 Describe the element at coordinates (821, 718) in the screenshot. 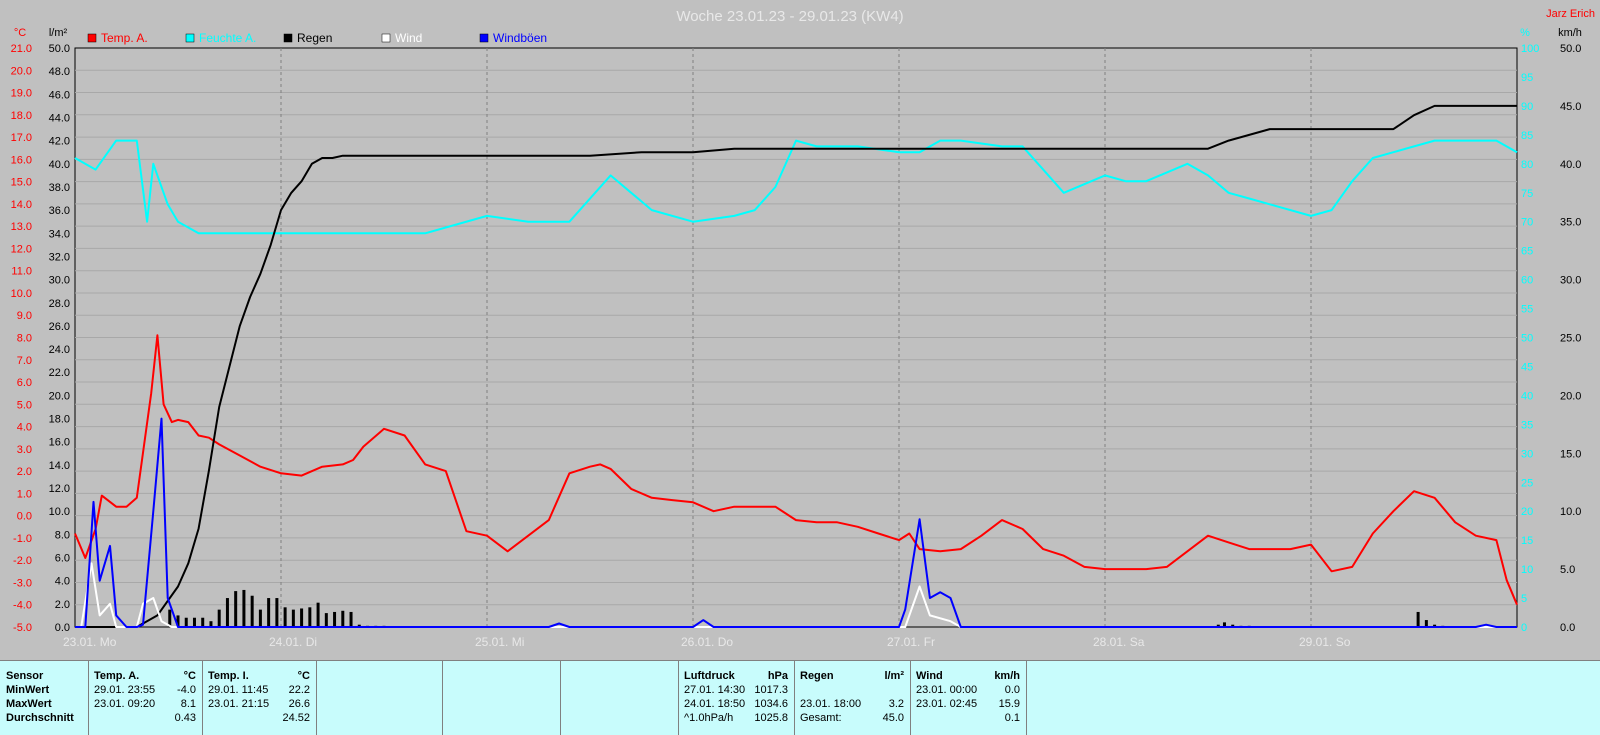

I see `stats-rain-total-label: Gesamt:` at that location.